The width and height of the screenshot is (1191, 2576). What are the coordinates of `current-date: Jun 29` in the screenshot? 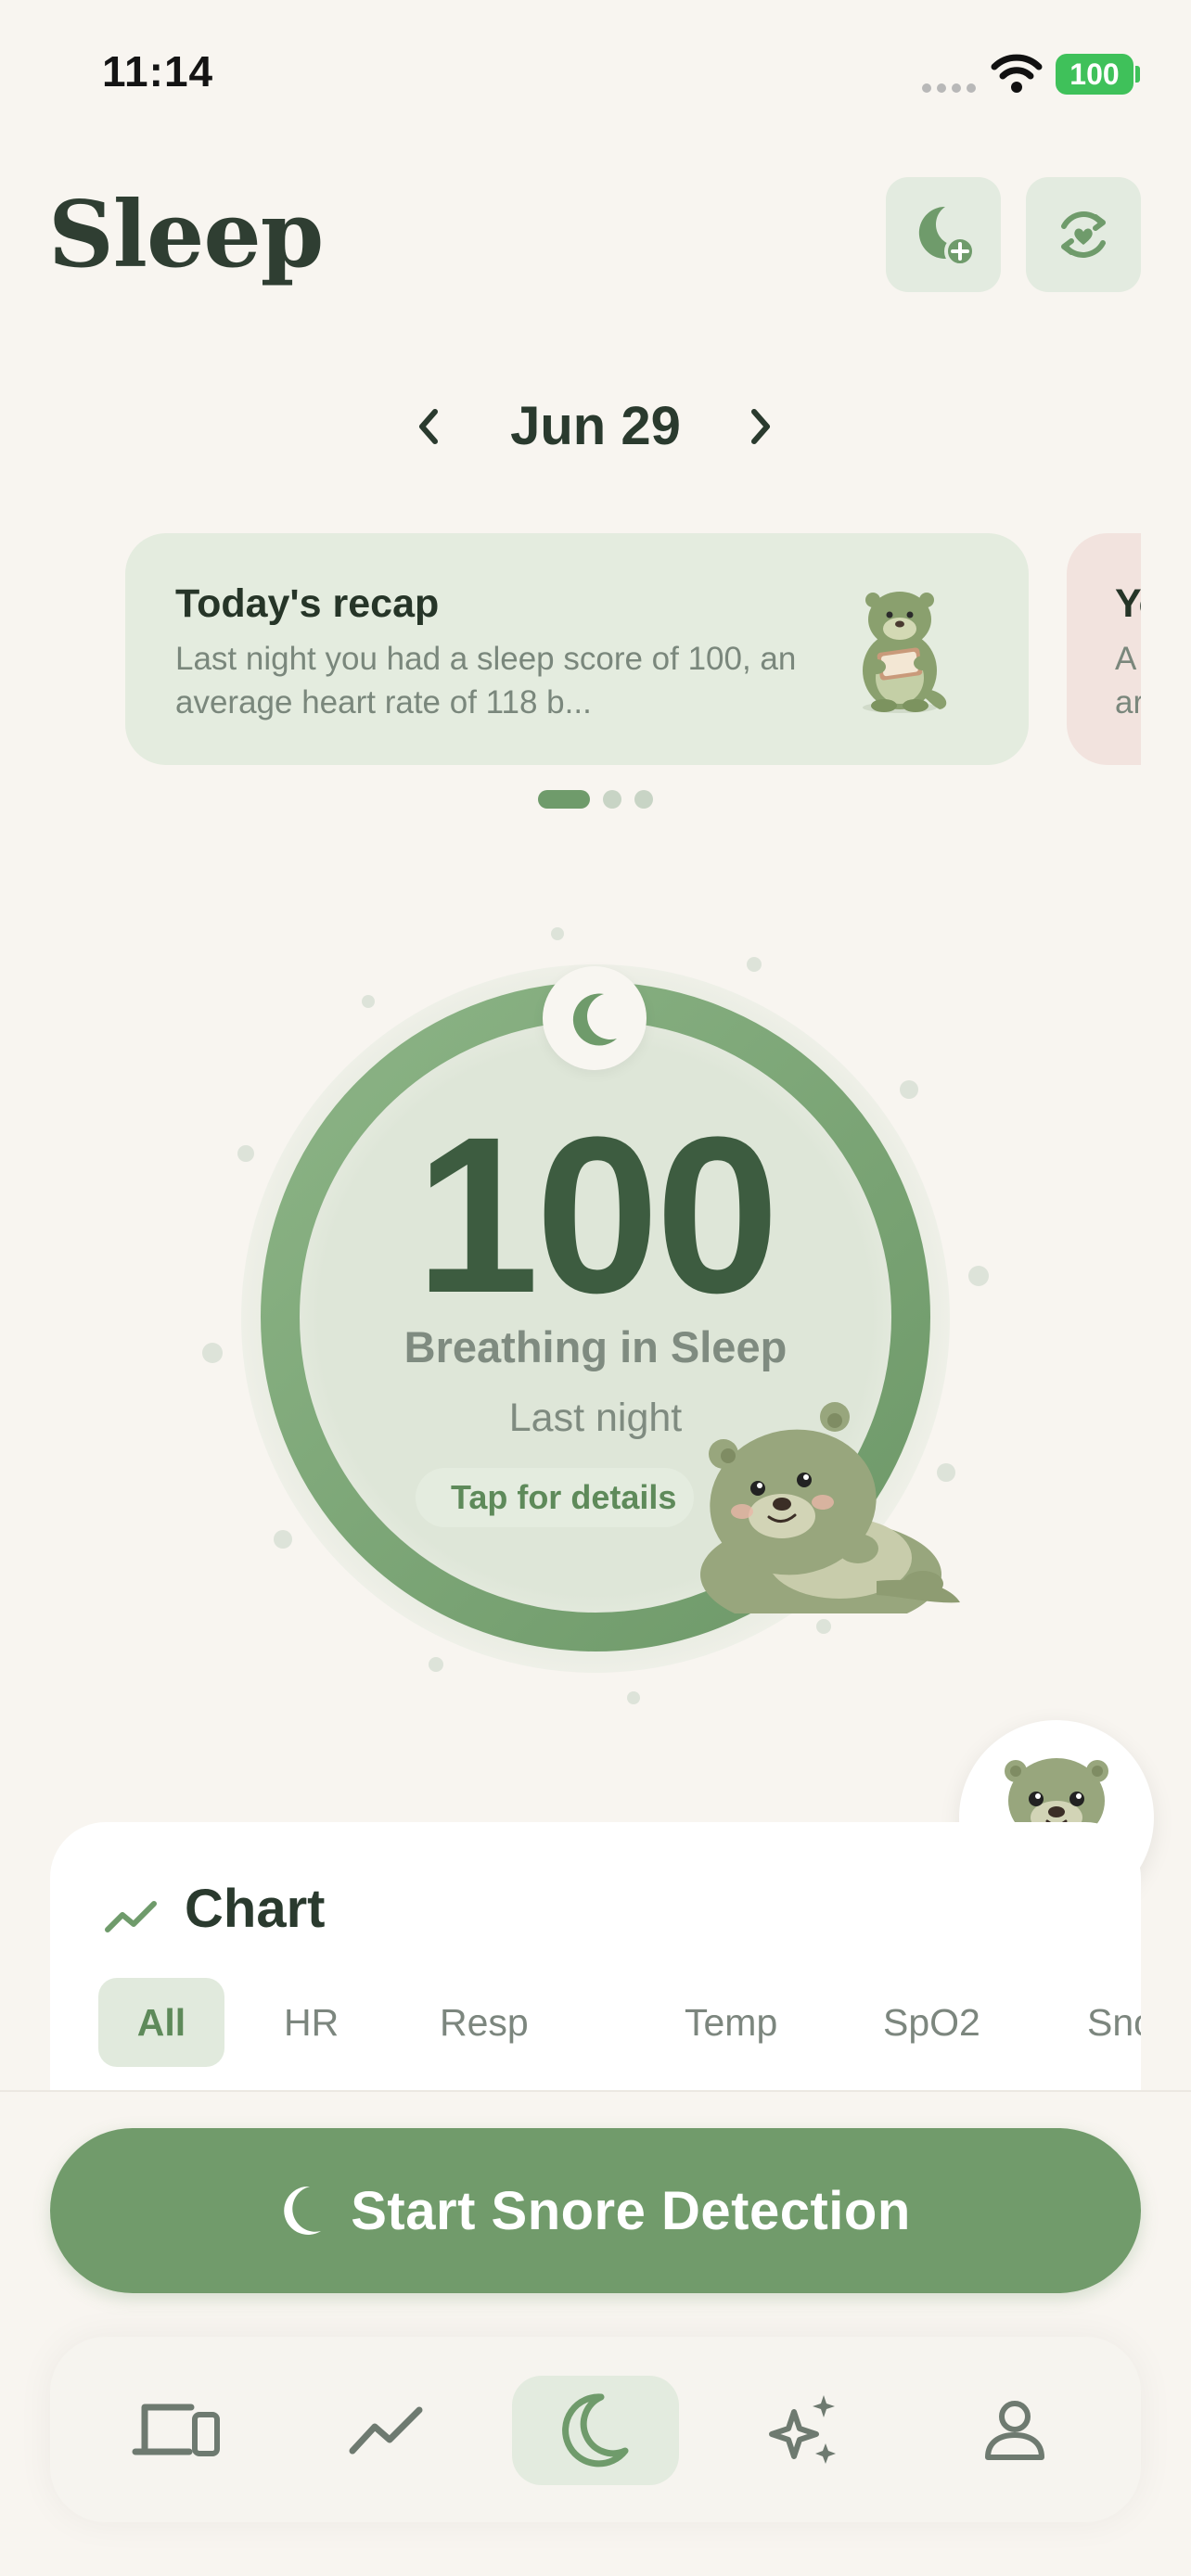 It's located at (595, 426).